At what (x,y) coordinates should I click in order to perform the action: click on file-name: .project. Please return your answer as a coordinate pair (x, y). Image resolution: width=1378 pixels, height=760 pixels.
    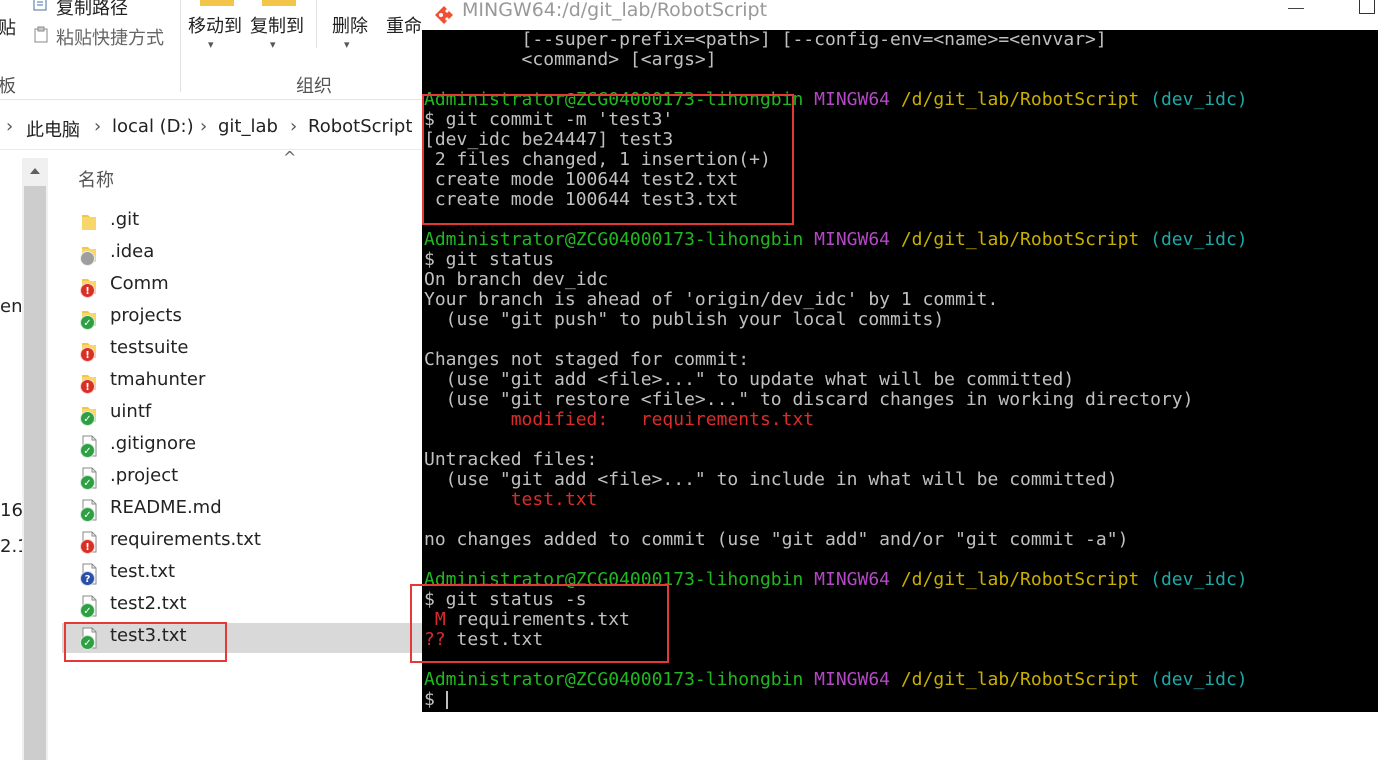
    Looking at the image, I should click on (144, 475).